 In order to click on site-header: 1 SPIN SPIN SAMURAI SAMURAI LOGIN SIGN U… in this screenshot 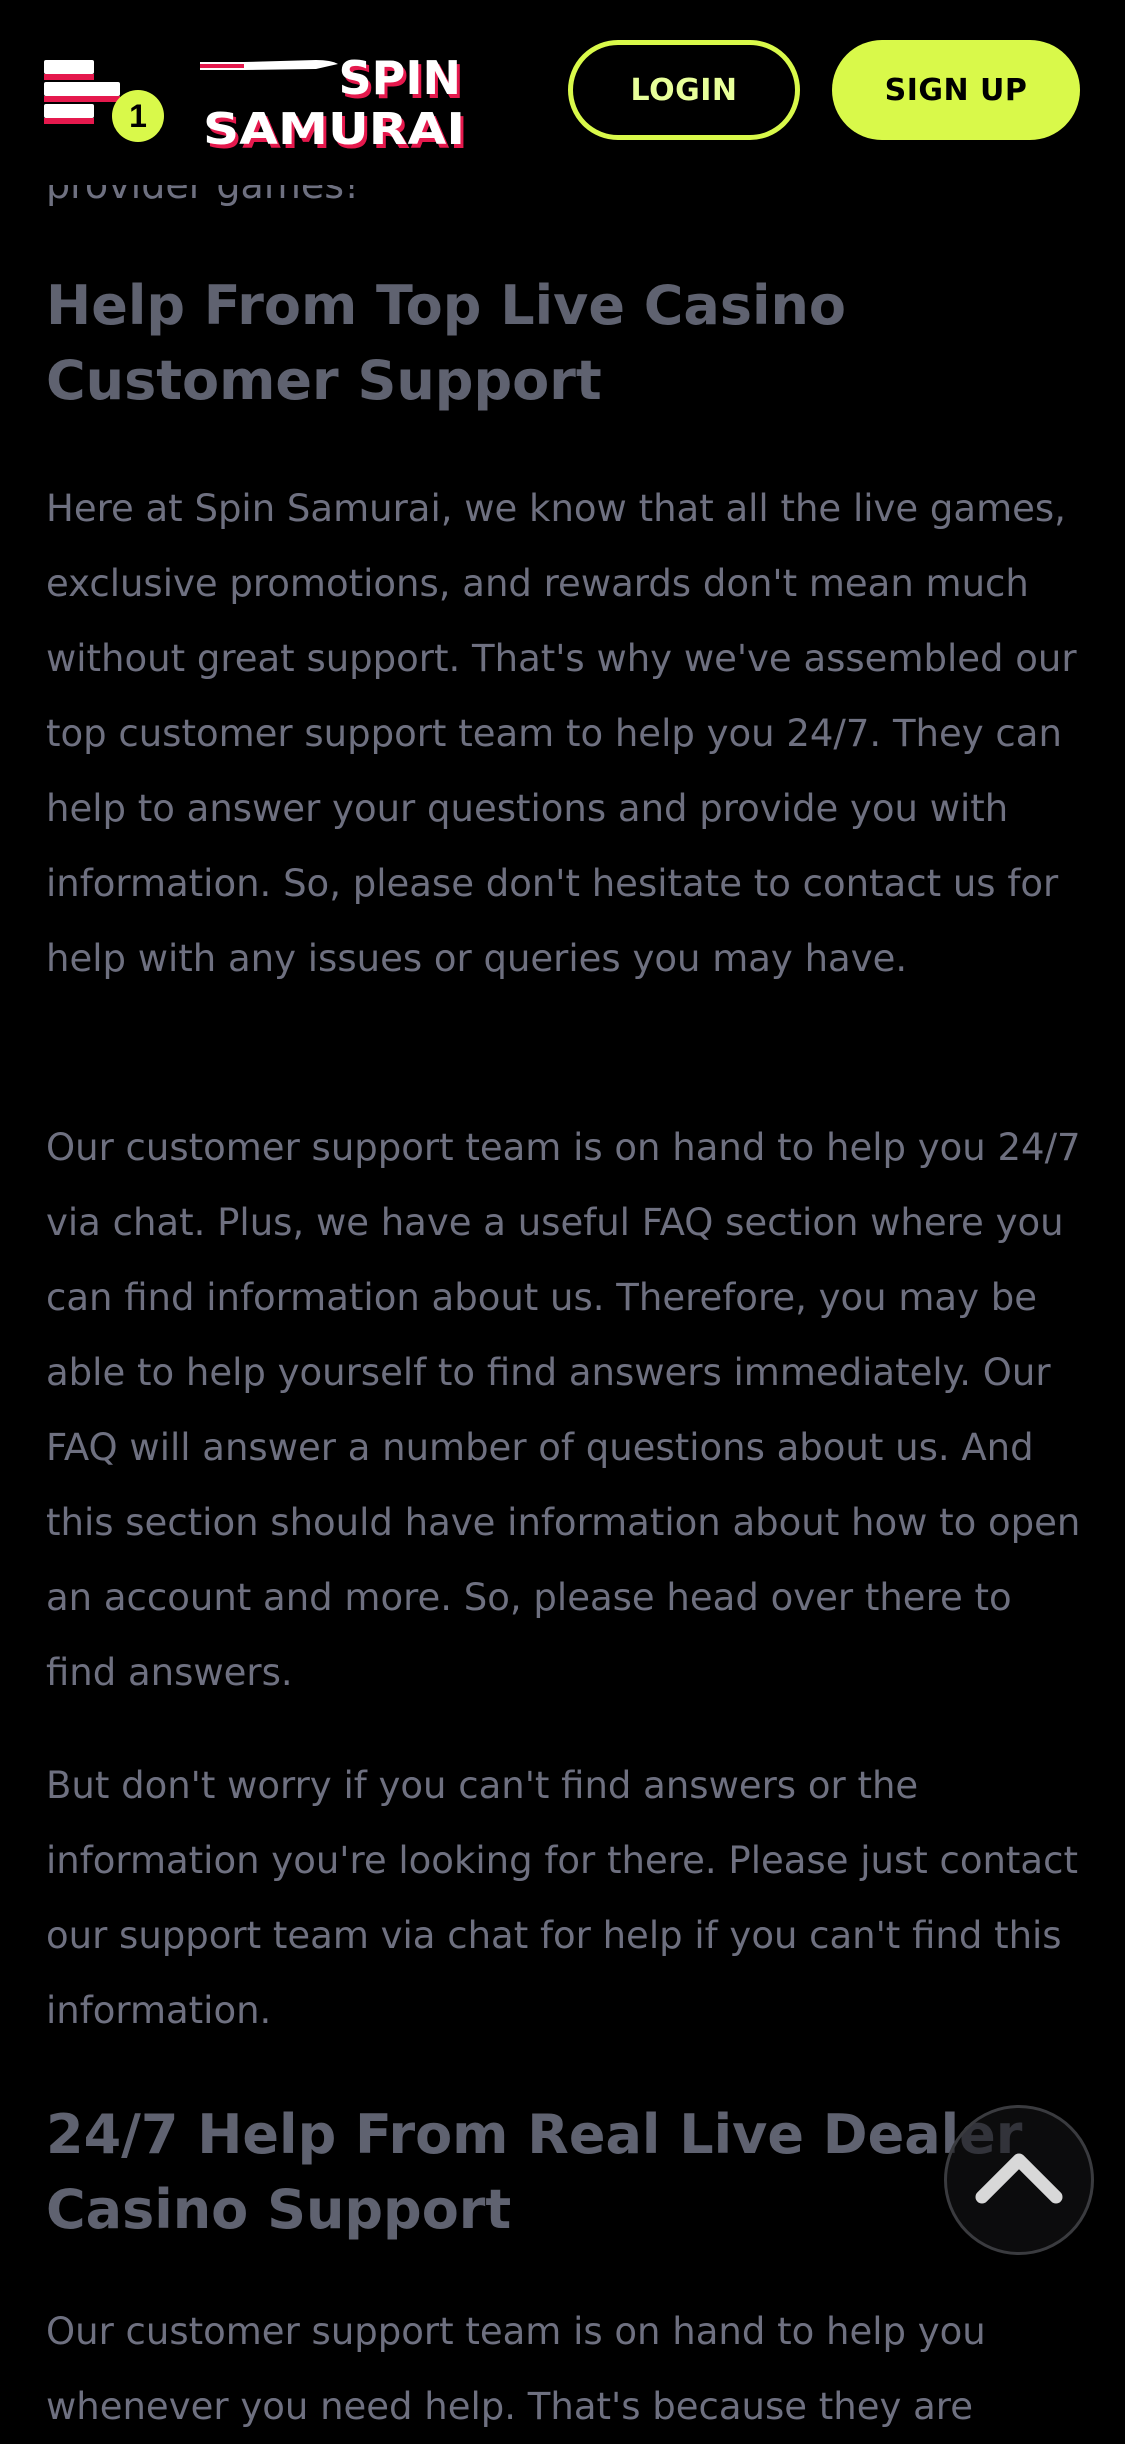, I will do `click(562, 92)`.